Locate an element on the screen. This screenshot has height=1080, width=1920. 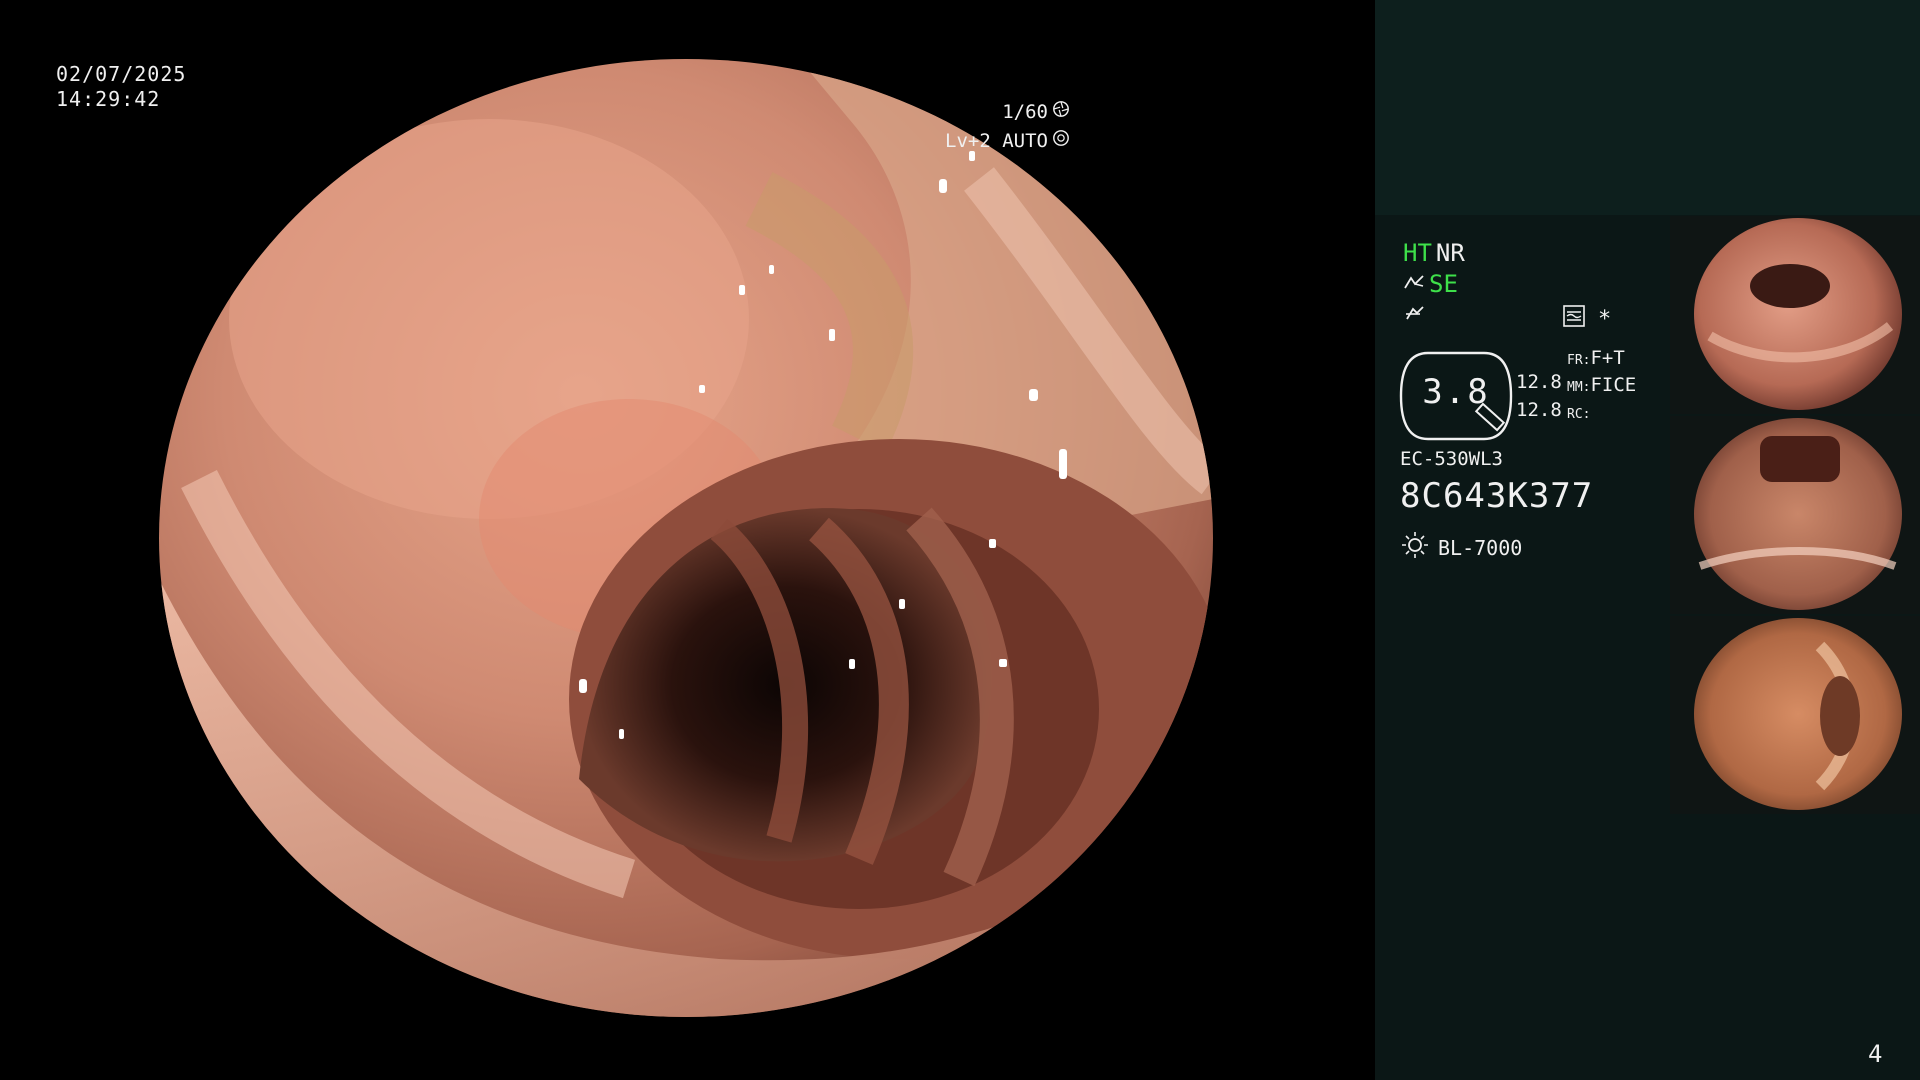
scope-serial: 8C643K377 is located at coordinates (1497, 496).